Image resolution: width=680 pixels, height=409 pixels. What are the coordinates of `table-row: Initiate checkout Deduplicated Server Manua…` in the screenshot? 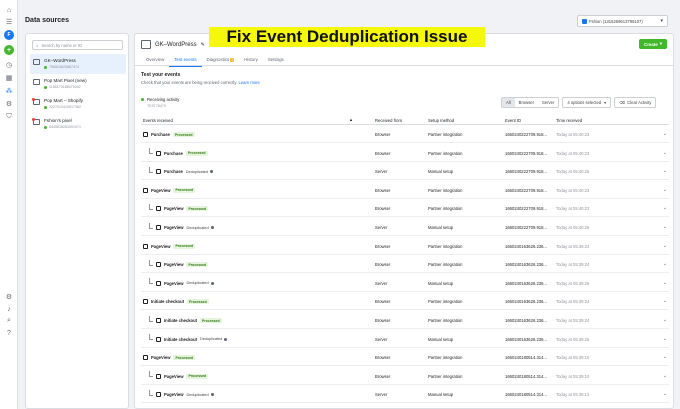 It's located at (405, 339).